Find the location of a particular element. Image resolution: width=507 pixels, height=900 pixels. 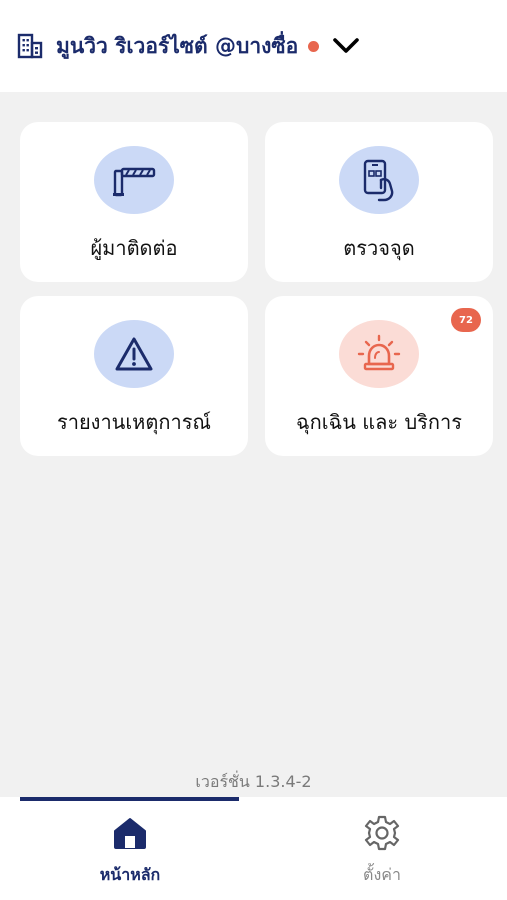

nav-home-label: หน้าหลัก is located at coordinates (130, 874).